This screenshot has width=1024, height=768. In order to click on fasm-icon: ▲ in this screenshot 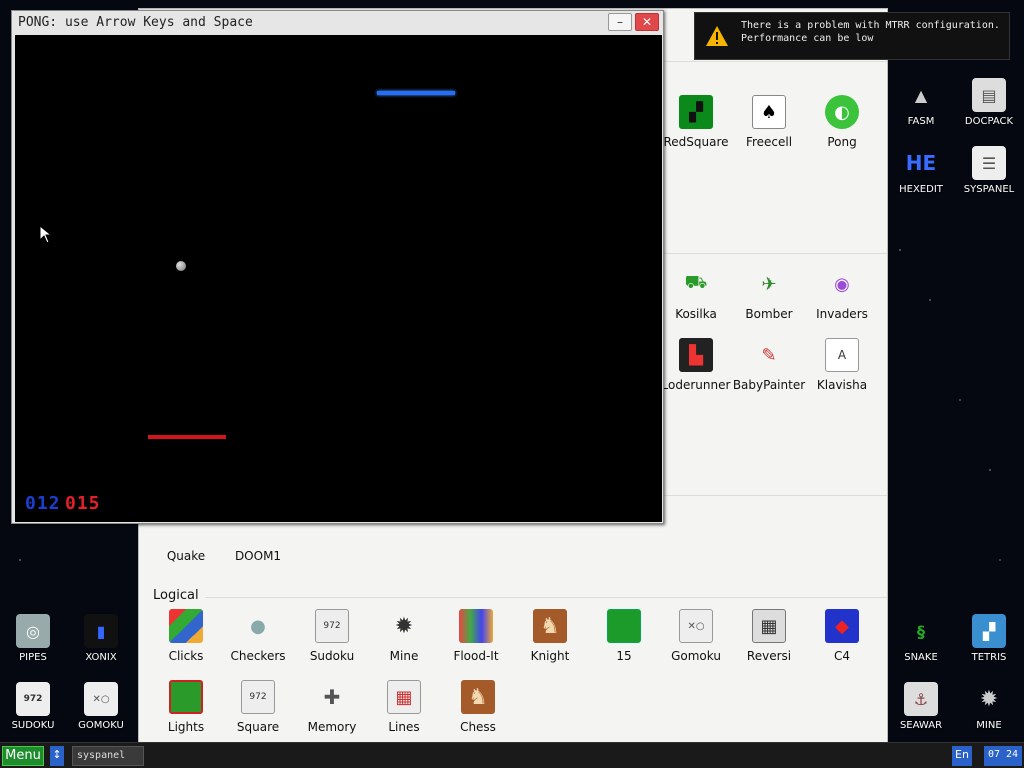, I will do `click(921, 95)`.